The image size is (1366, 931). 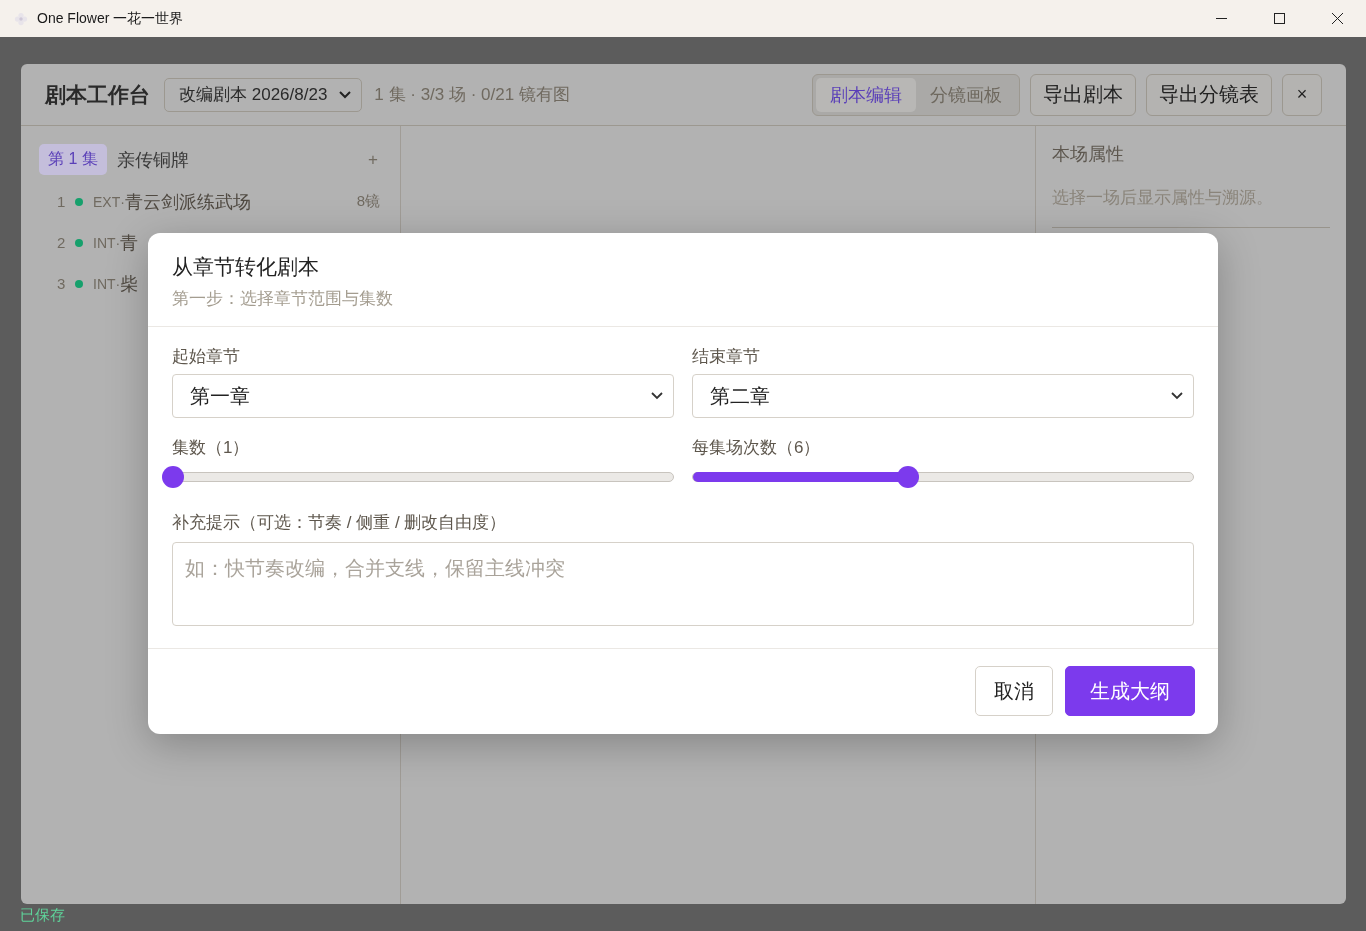 What do you see at coordinates (206, 357) in the screenshot?
I see `field-label: 起始章节` at bounding box center [206, 357].